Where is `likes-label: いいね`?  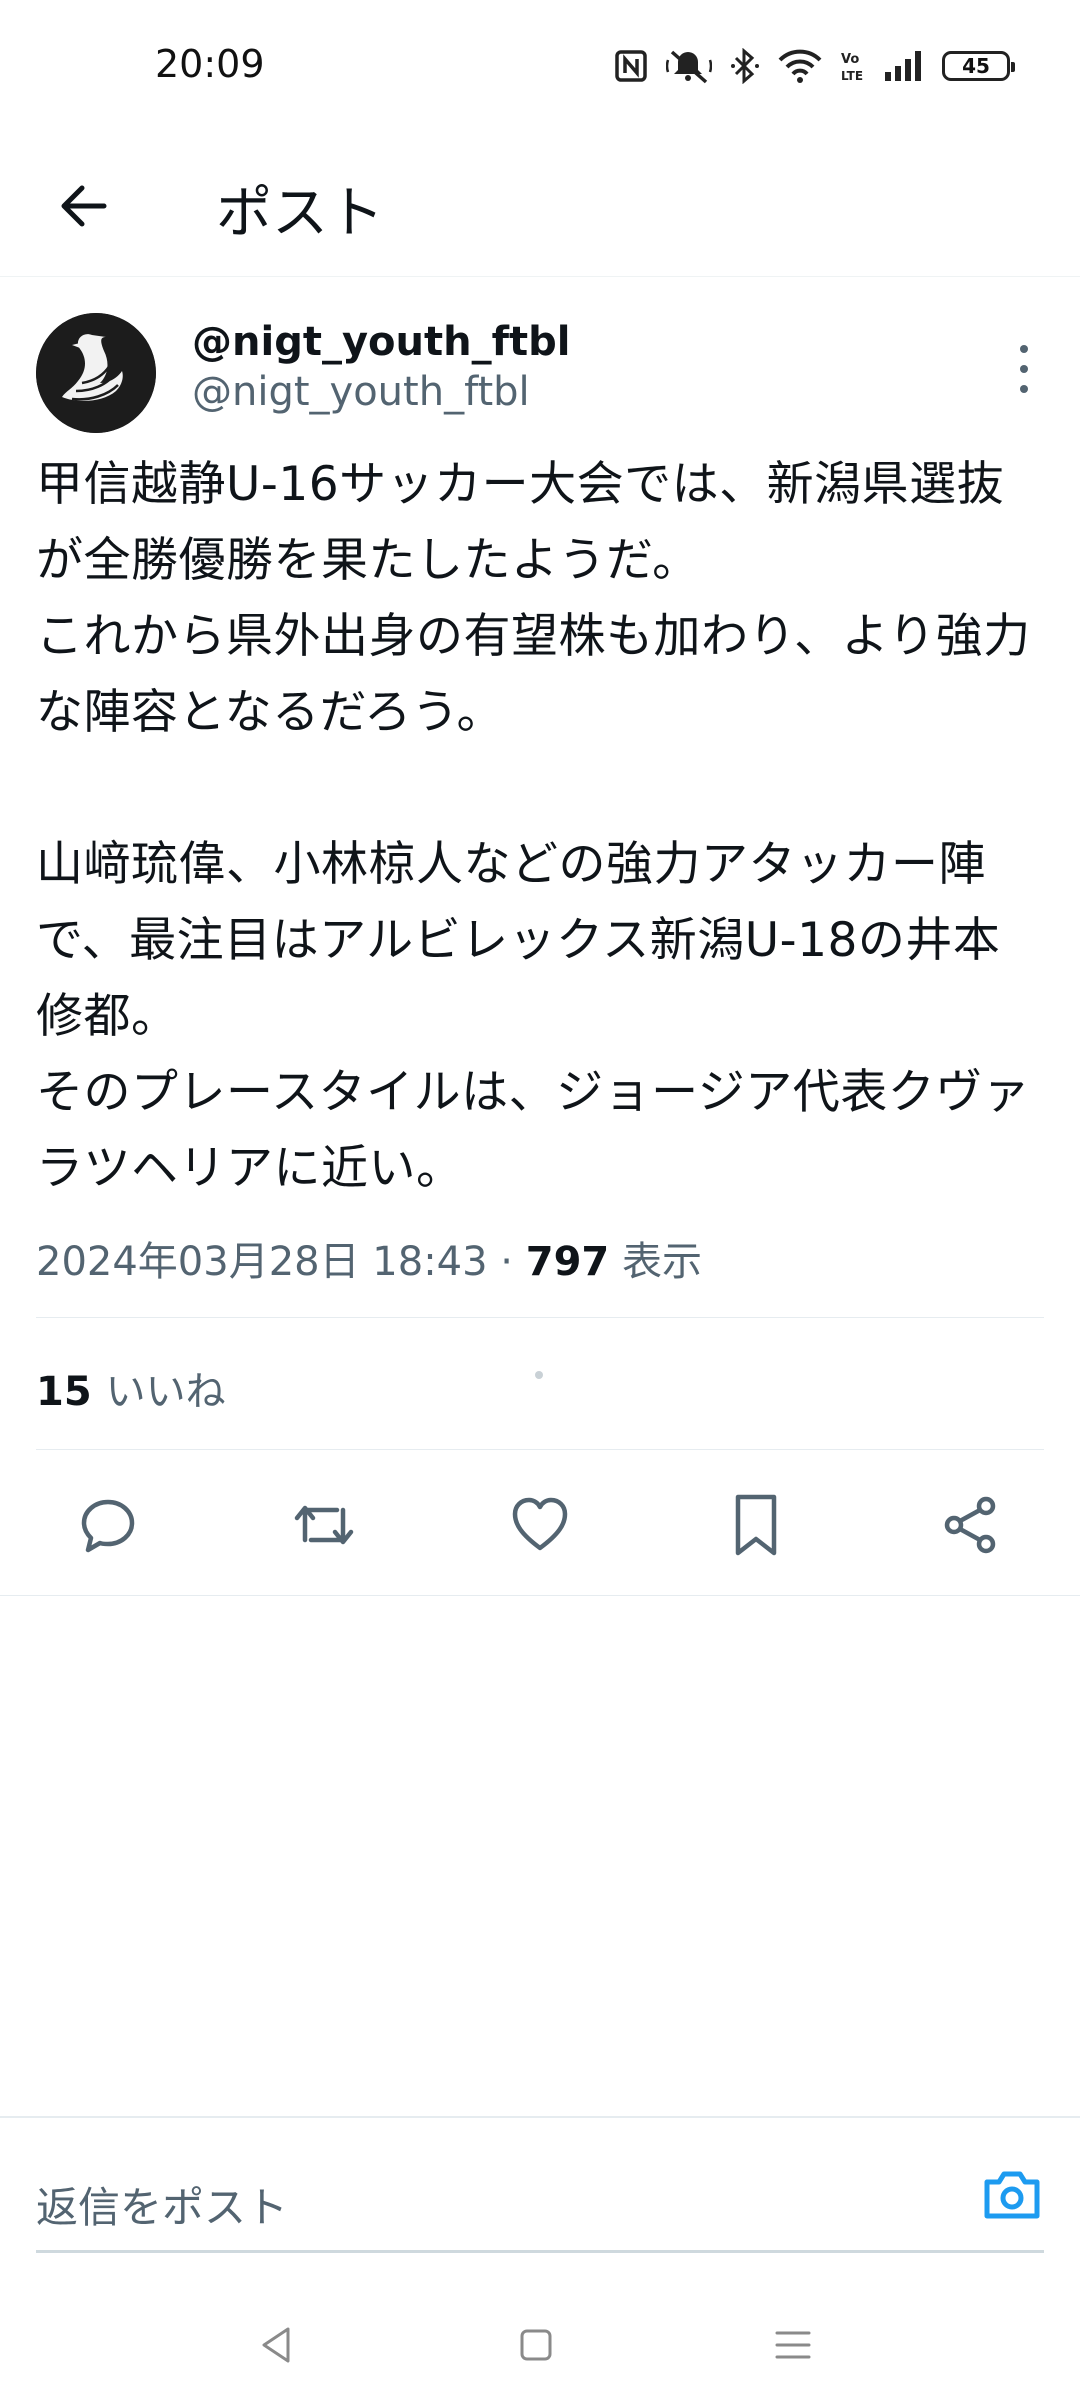 likes-label: いいね is located at coordinates (165, 1392).